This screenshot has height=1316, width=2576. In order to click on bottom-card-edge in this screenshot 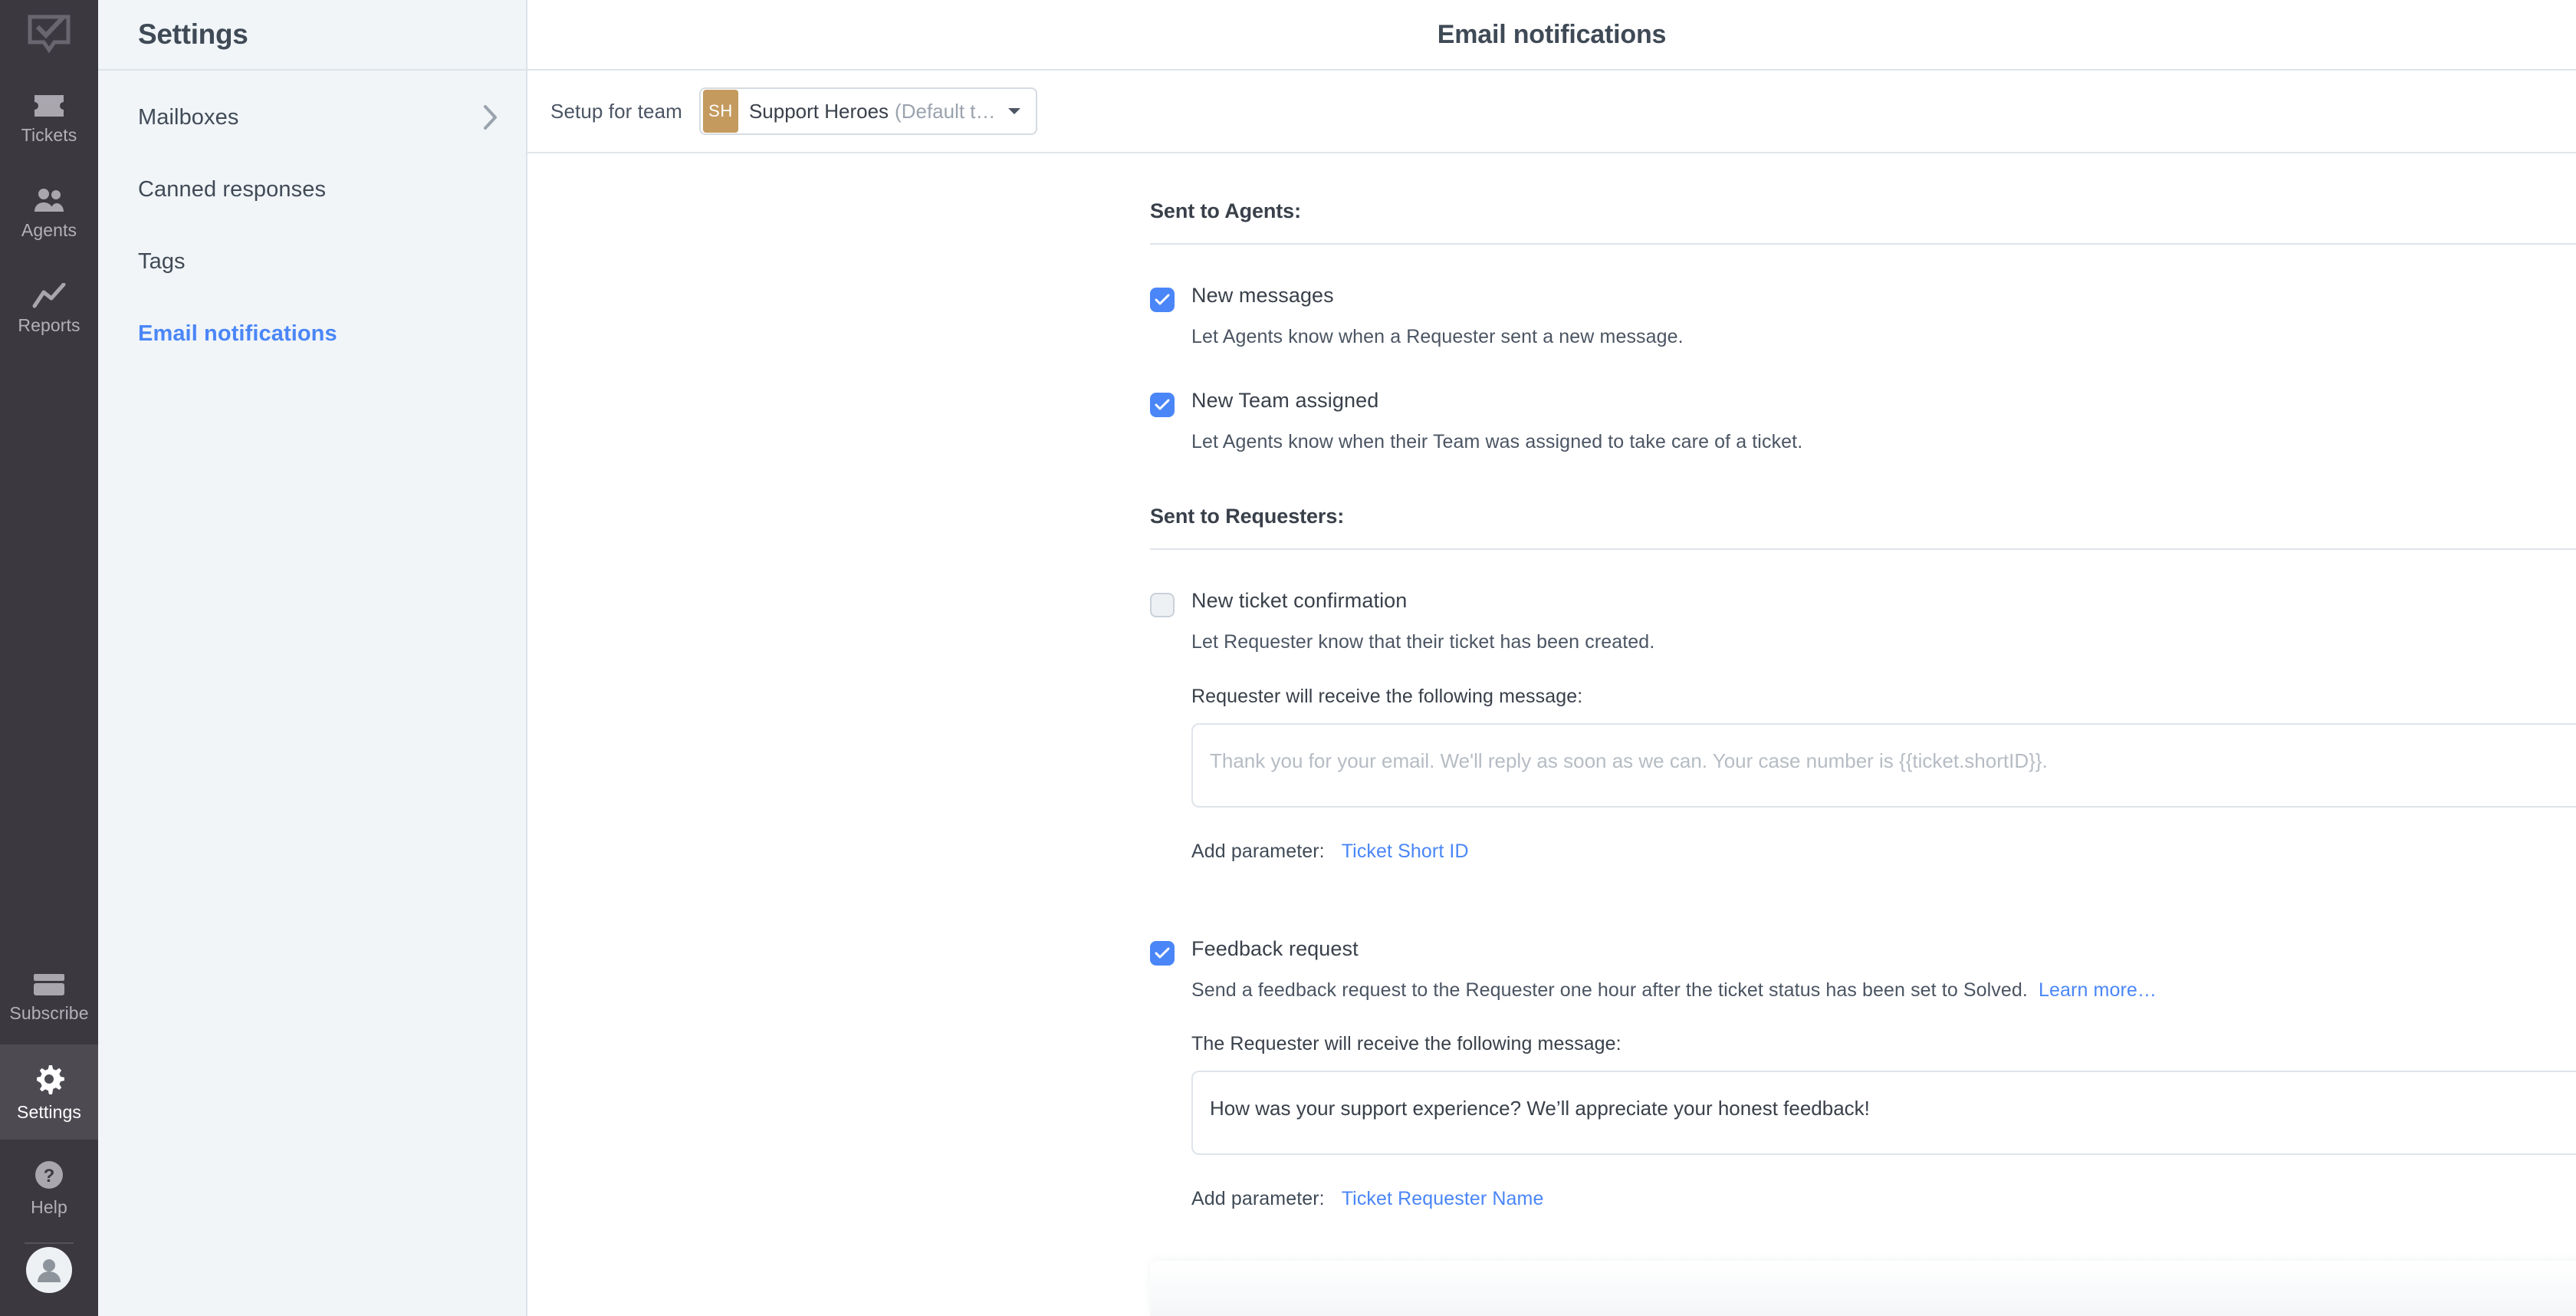, I will do `click(1863, 1288)`.